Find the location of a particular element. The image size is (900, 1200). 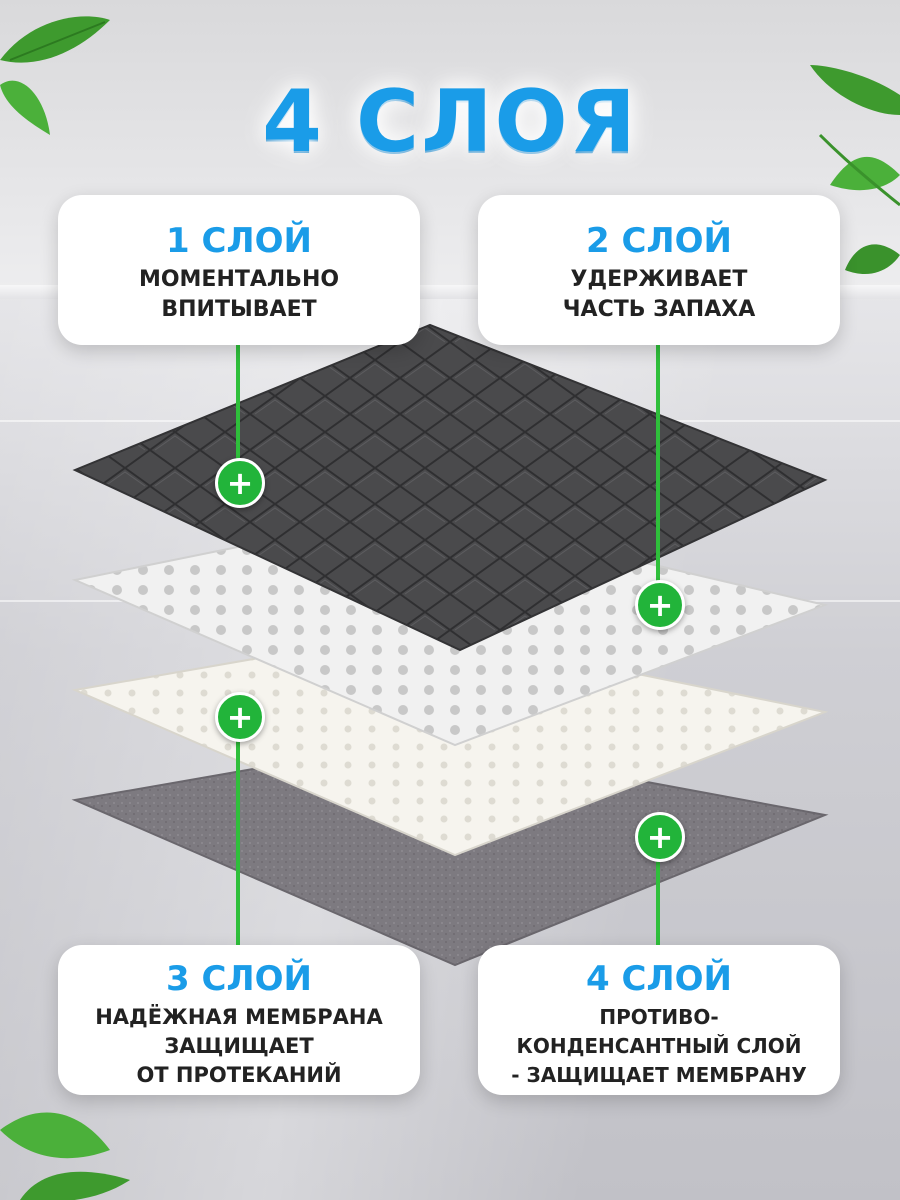

layer-1-description: МОМЕНТАЛЬНО ВПИТЫВАЕТ is located at coordinates (239, 294).